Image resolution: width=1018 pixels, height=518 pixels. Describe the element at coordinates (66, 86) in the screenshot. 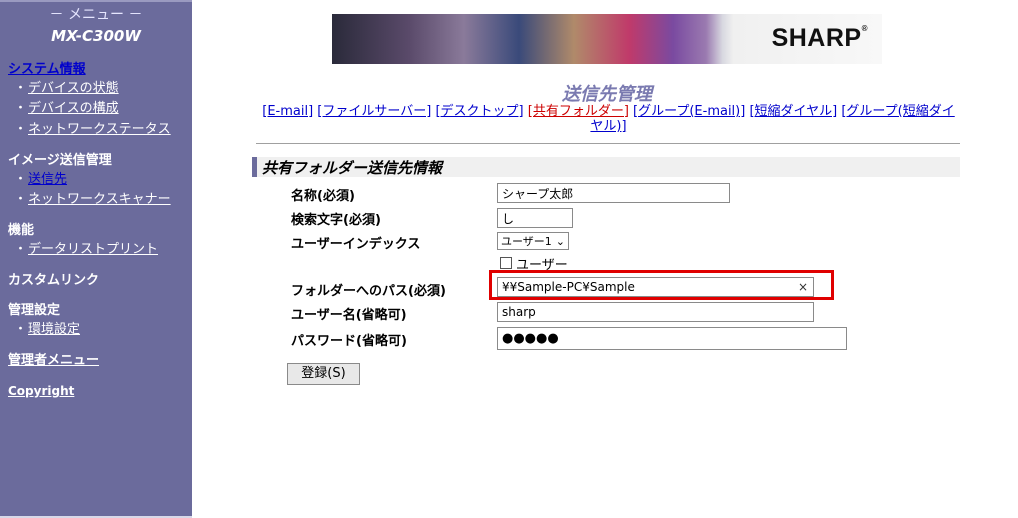

I see `sidebar-item-device-status: ・デバイスの状態` at that location.